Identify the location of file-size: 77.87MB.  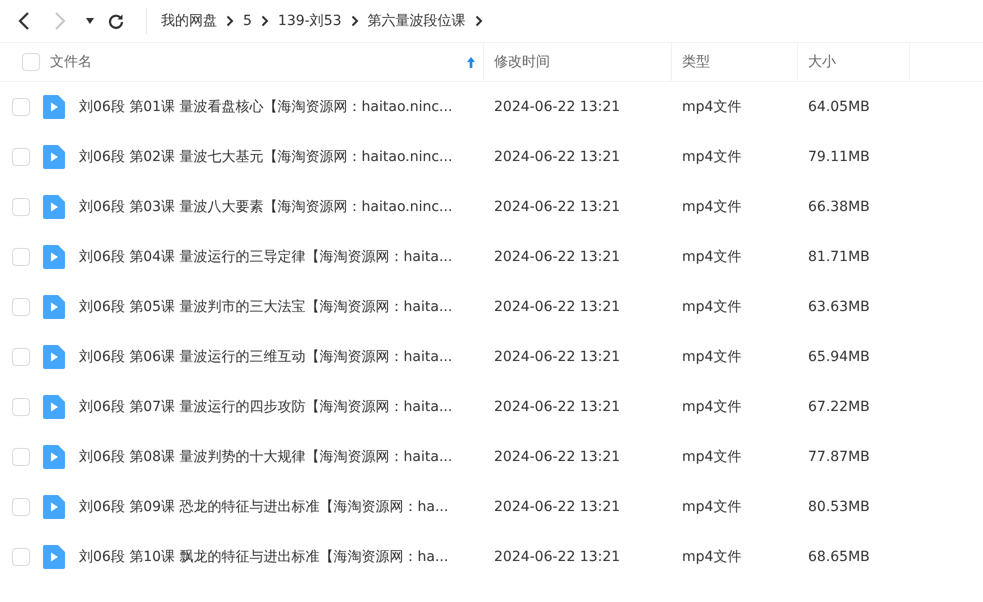
(839, 457).